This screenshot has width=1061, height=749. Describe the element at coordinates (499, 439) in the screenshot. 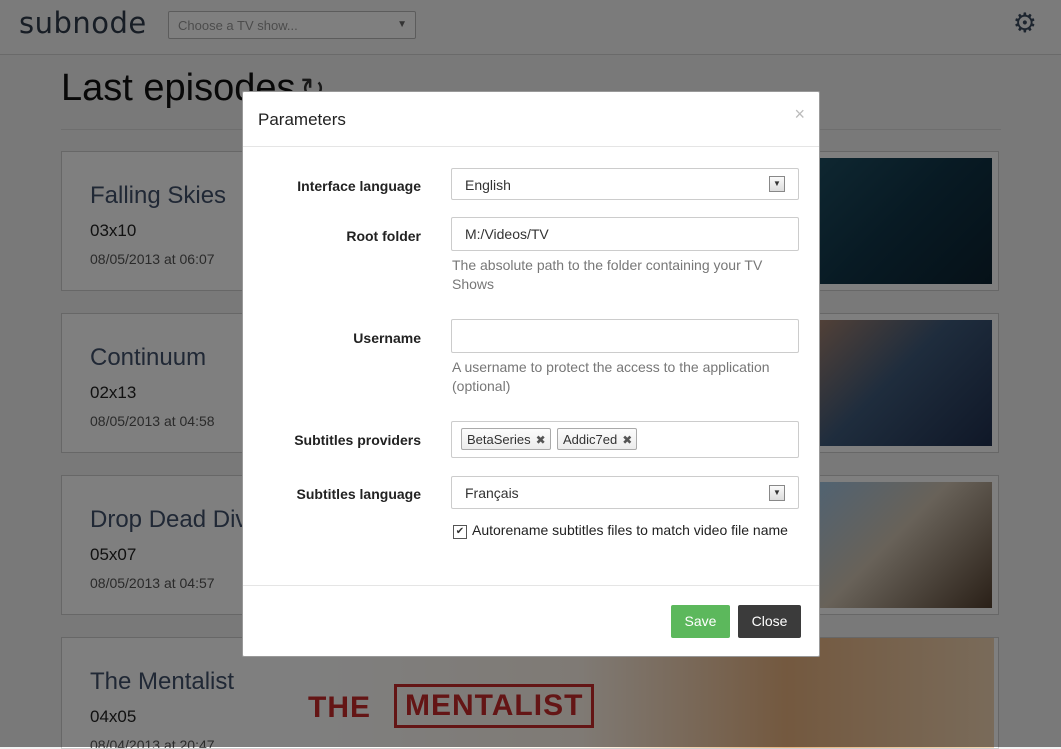

I see `provider-tag-label: BetaSeries` at that location.